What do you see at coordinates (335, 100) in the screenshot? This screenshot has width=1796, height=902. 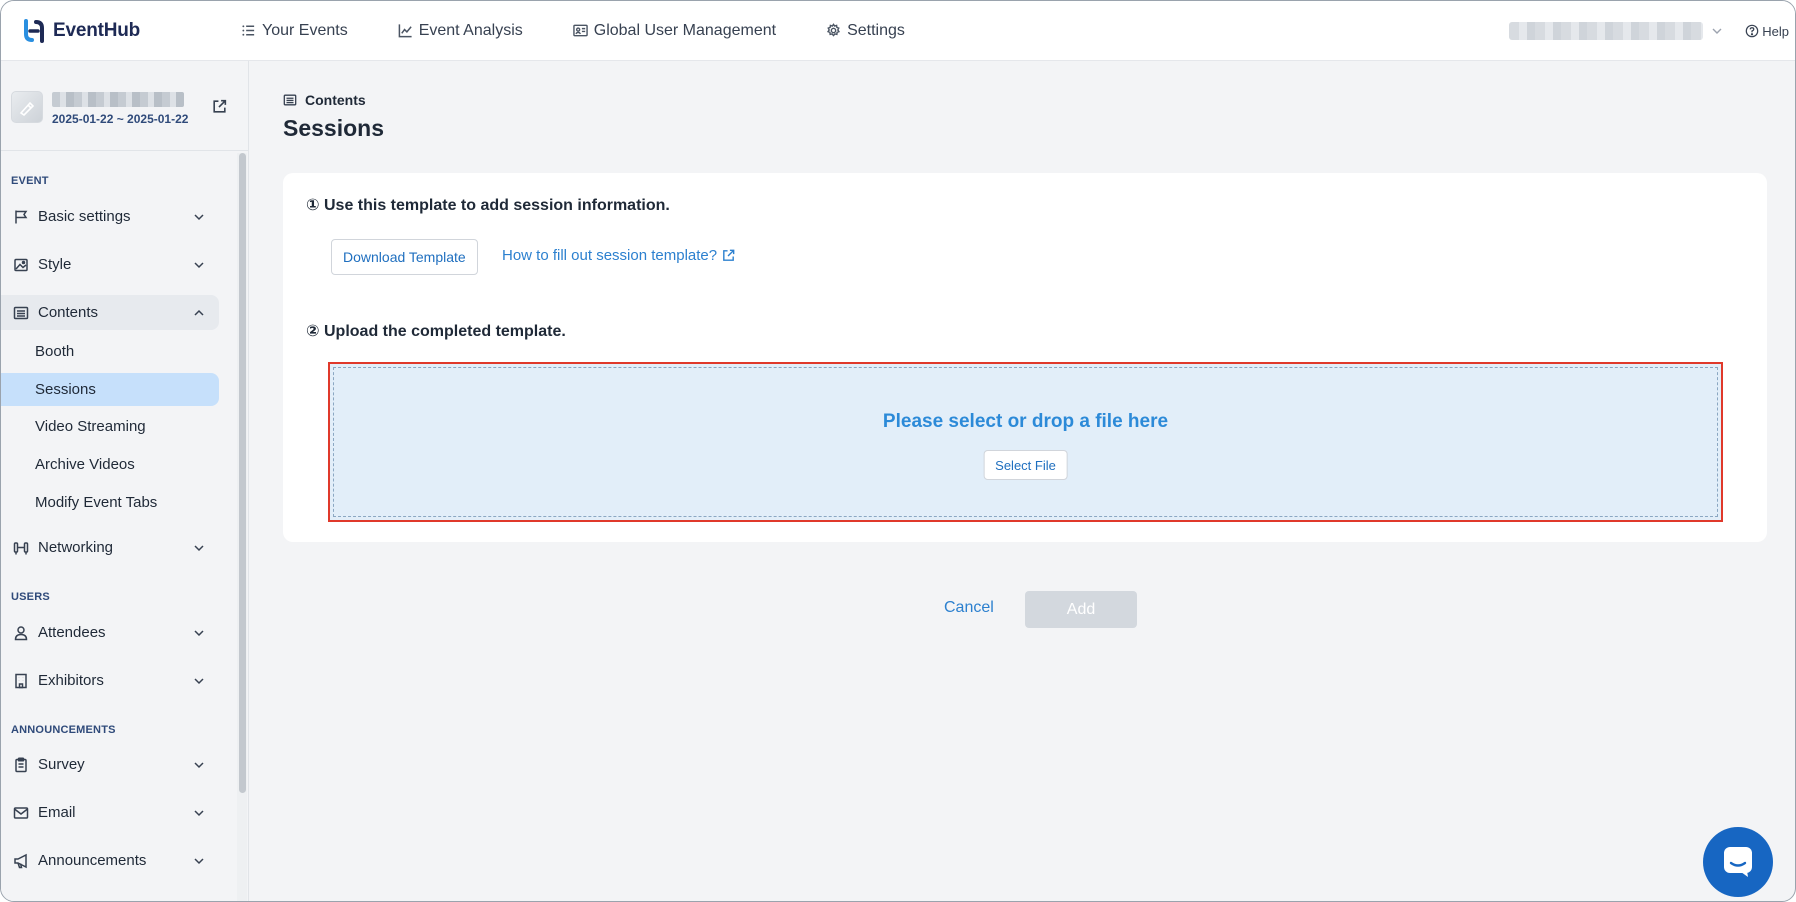 I see `breadcrumb-label: Contents` at bounding box center [335, 100].